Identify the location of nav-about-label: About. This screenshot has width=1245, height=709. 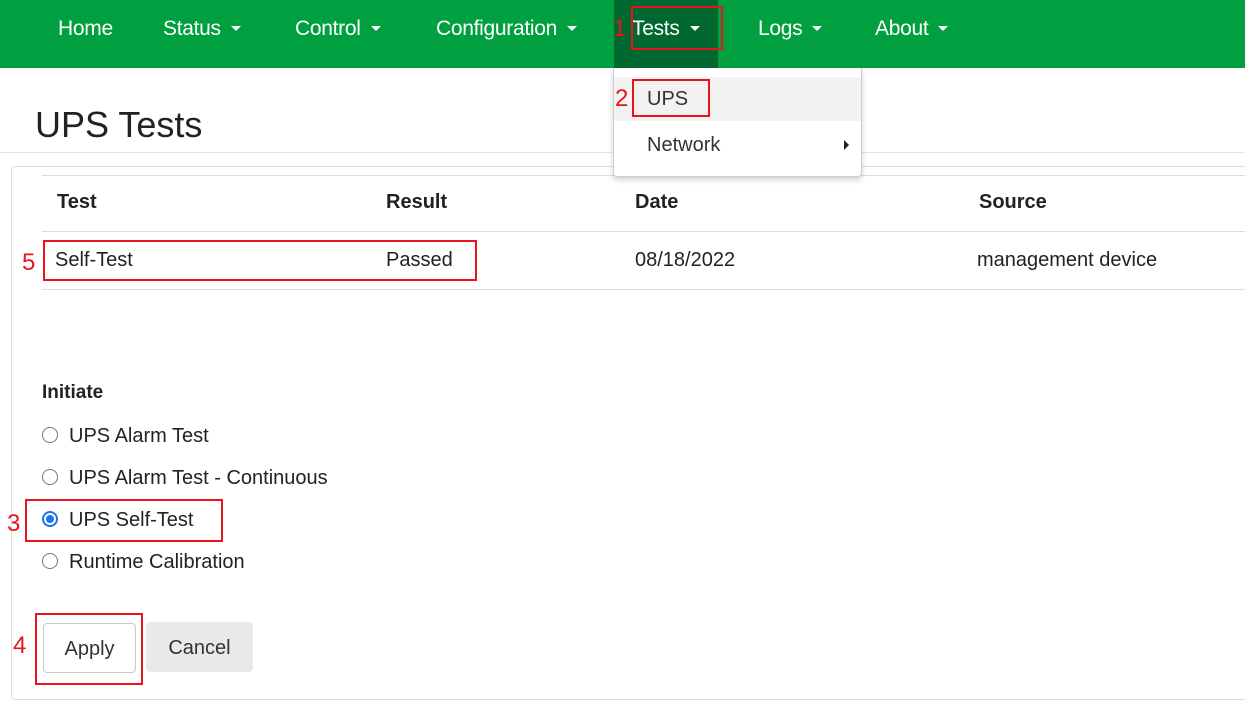
(902, 28).